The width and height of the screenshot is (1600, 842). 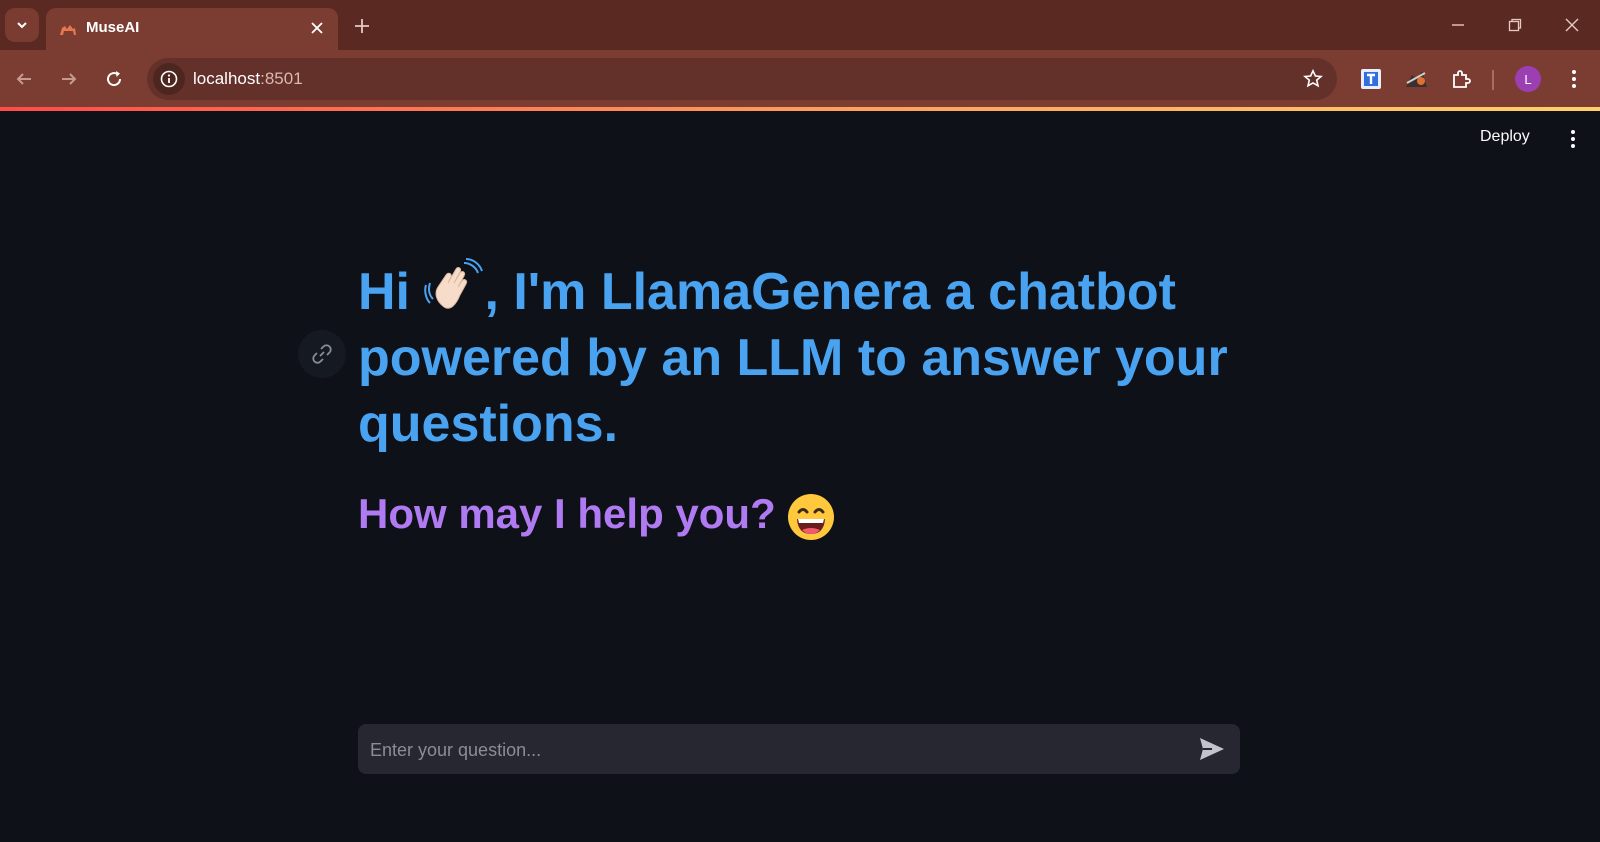 I want to click on close-icon, so click(x=1572, y=25).